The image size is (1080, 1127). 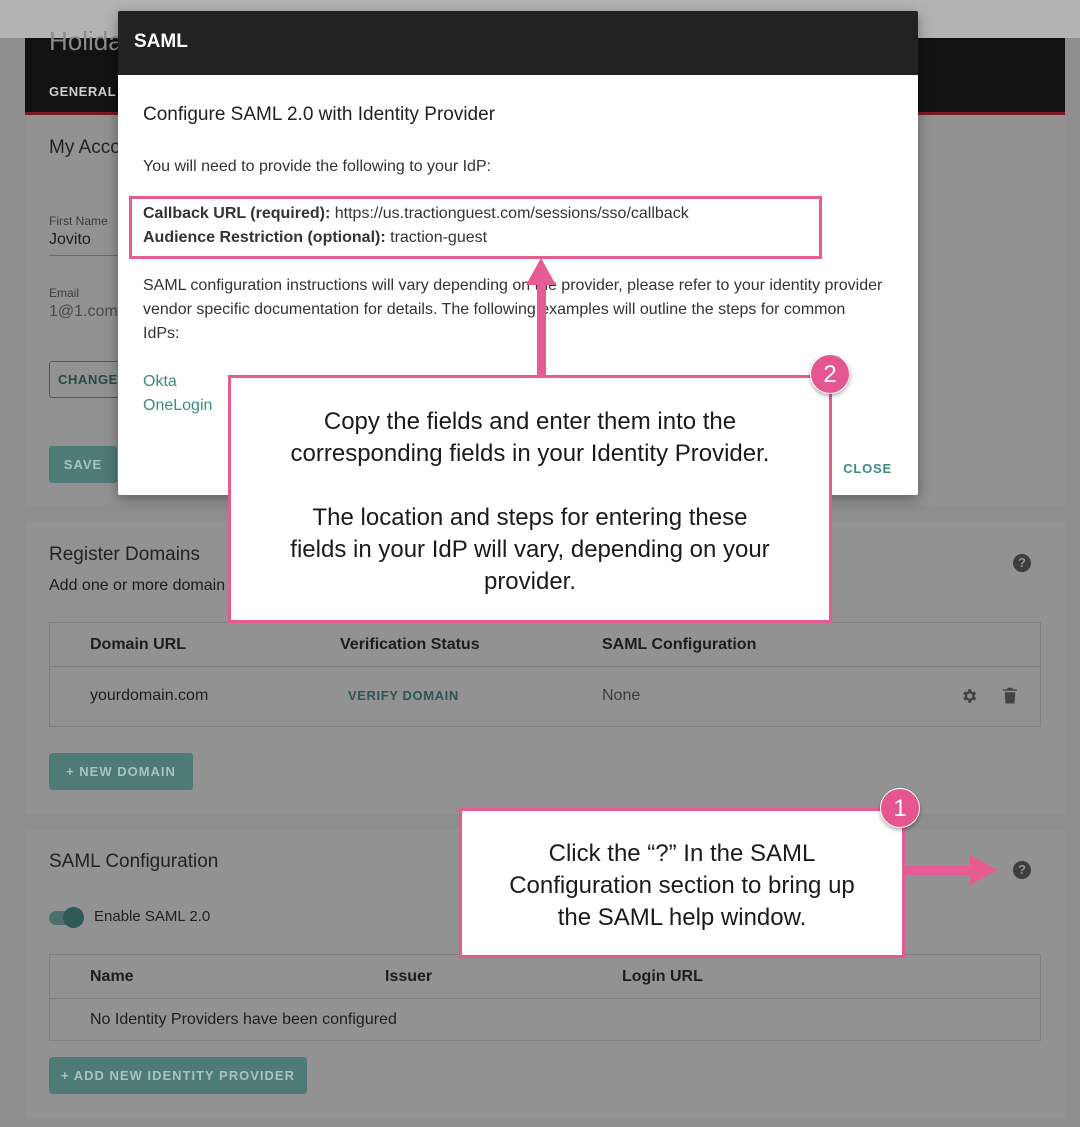 I want to click on modal-header: SAML, so click(x=518, y=43).